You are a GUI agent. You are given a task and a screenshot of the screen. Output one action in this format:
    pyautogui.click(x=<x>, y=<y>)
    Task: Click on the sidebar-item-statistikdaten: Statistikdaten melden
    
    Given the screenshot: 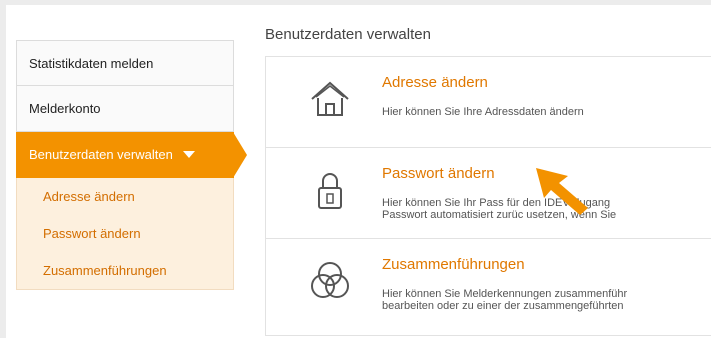 What is the action you would take?
    pyautogui.click(x=125, y=63)
    